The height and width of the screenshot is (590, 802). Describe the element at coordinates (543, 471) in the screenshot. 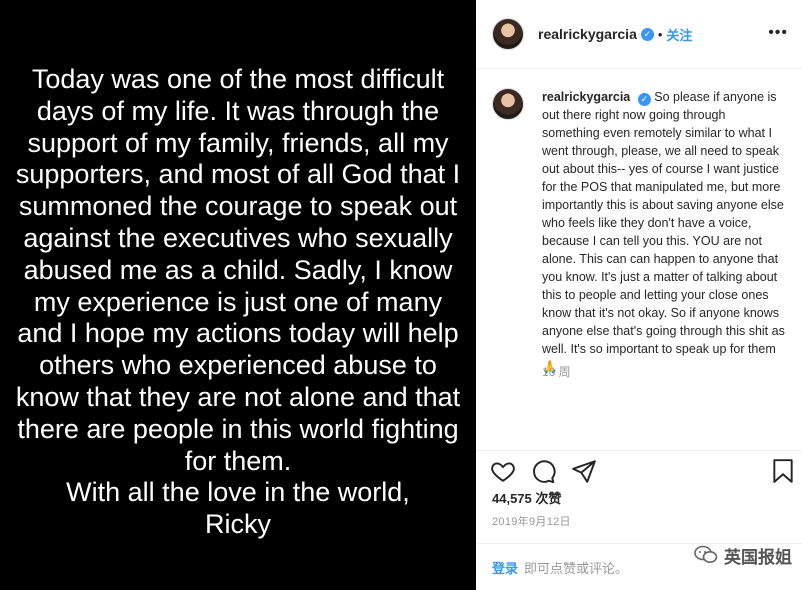

I see `comment-icon` at that location.